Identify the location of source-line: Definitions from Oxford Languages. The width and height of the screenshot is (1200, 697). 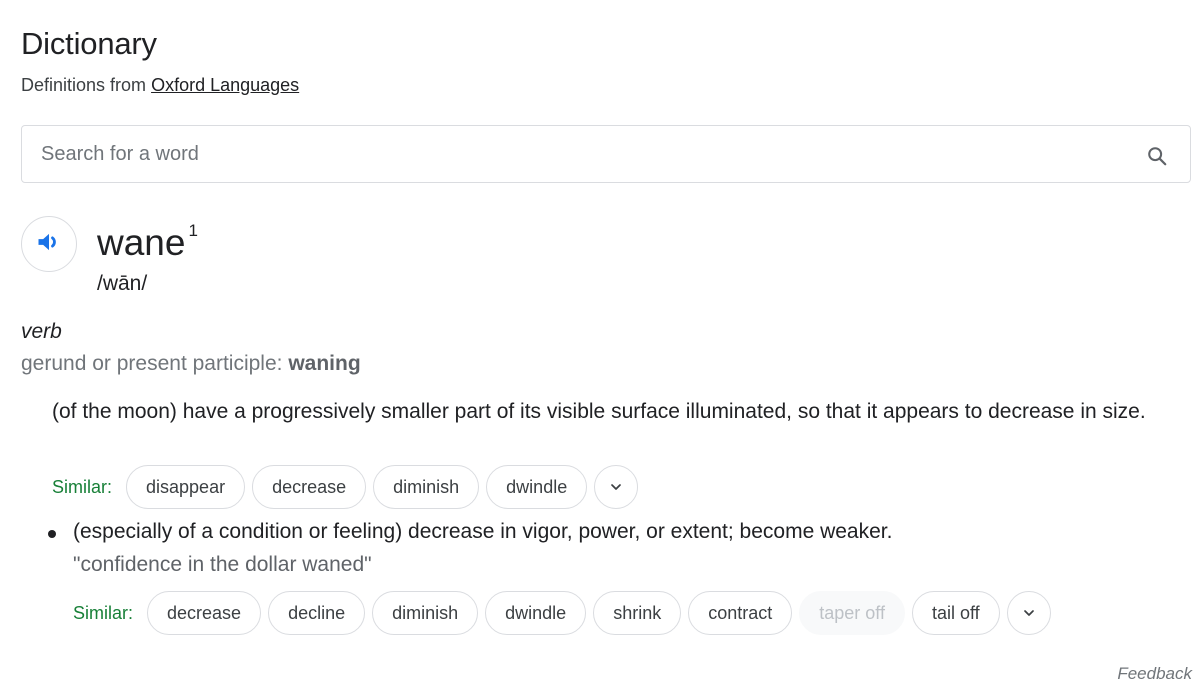
(160, 85).